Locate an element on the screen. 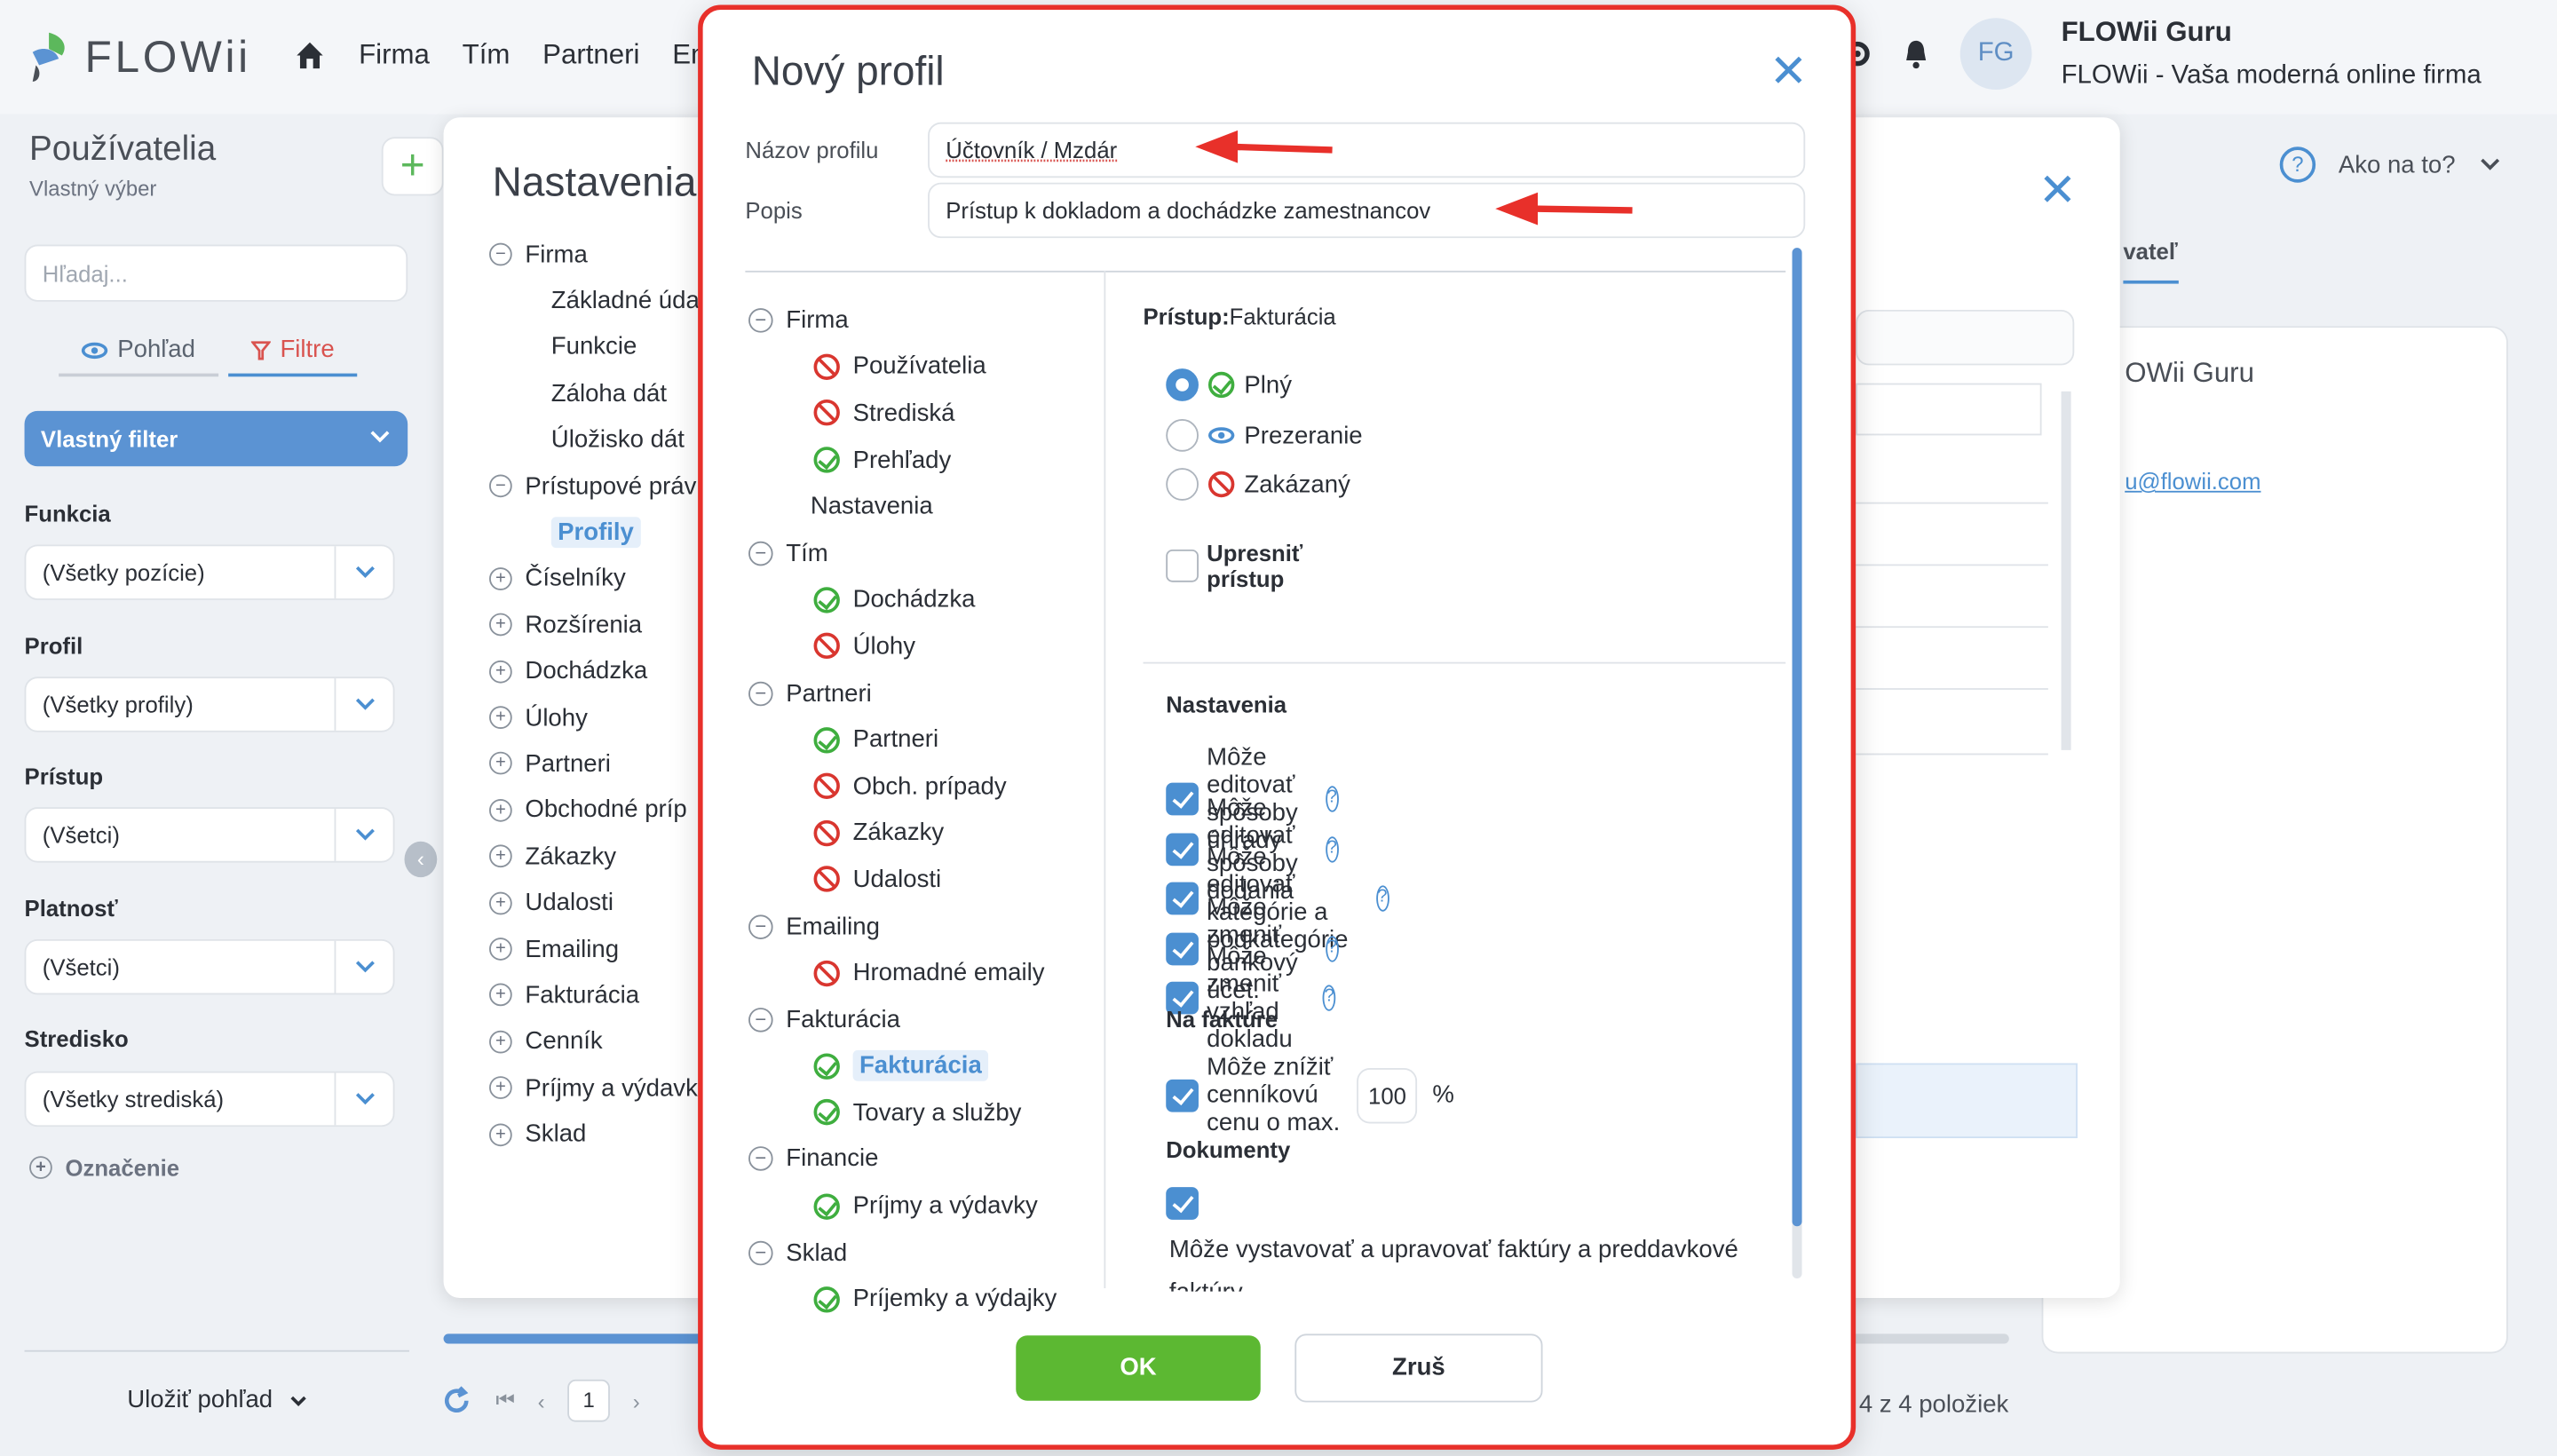 Image resolution: width=2557 pixels, height=1456 pixels. setting-documents-checkbox is located at coordinates (1182, 1203).